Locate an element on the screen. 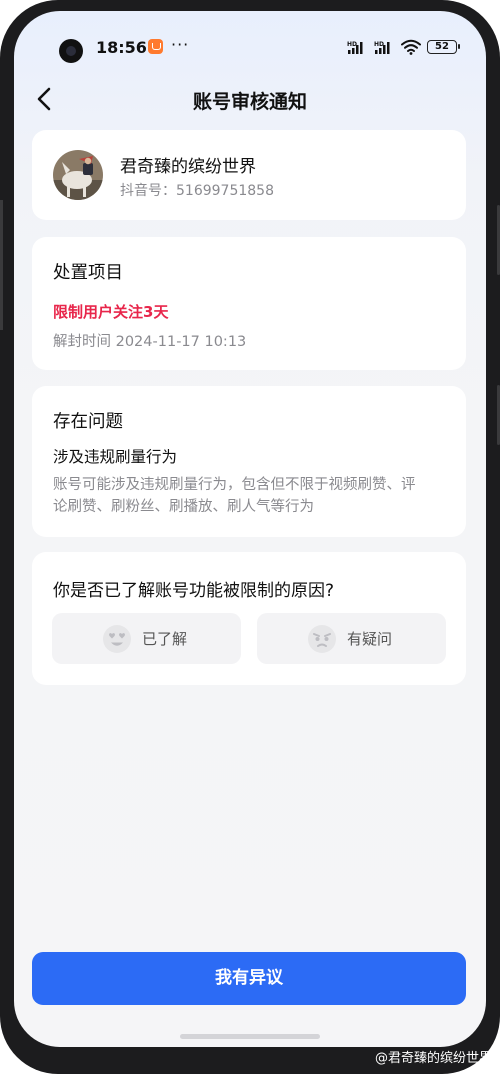 Image resolution: width=500 pixels, height=1074 pixels. understood-button: 已了解 is located at coordinates (146, 638).